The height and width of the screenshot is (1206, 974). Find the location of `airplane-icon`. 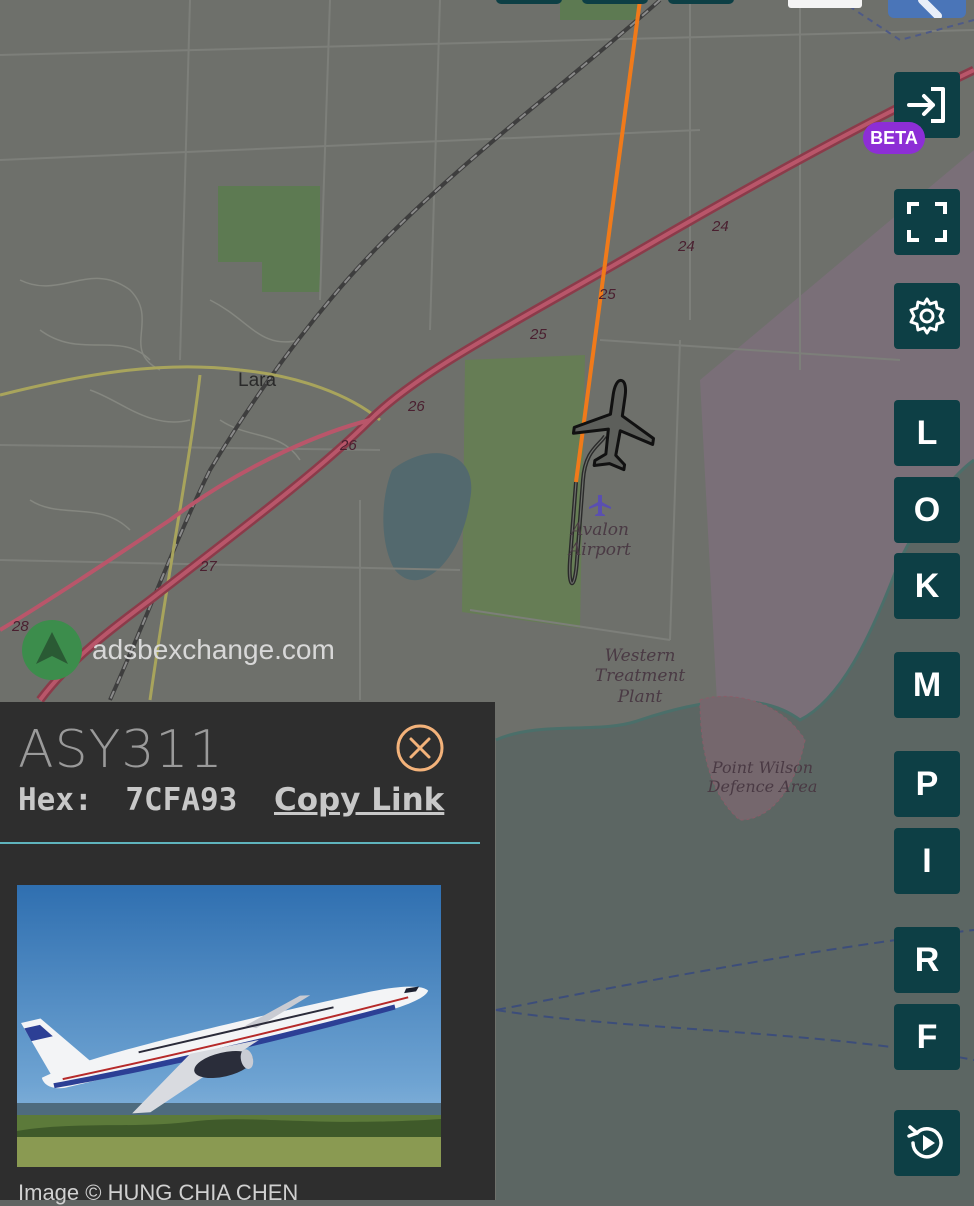

airplane-icon is located at coordinates (613, 425).